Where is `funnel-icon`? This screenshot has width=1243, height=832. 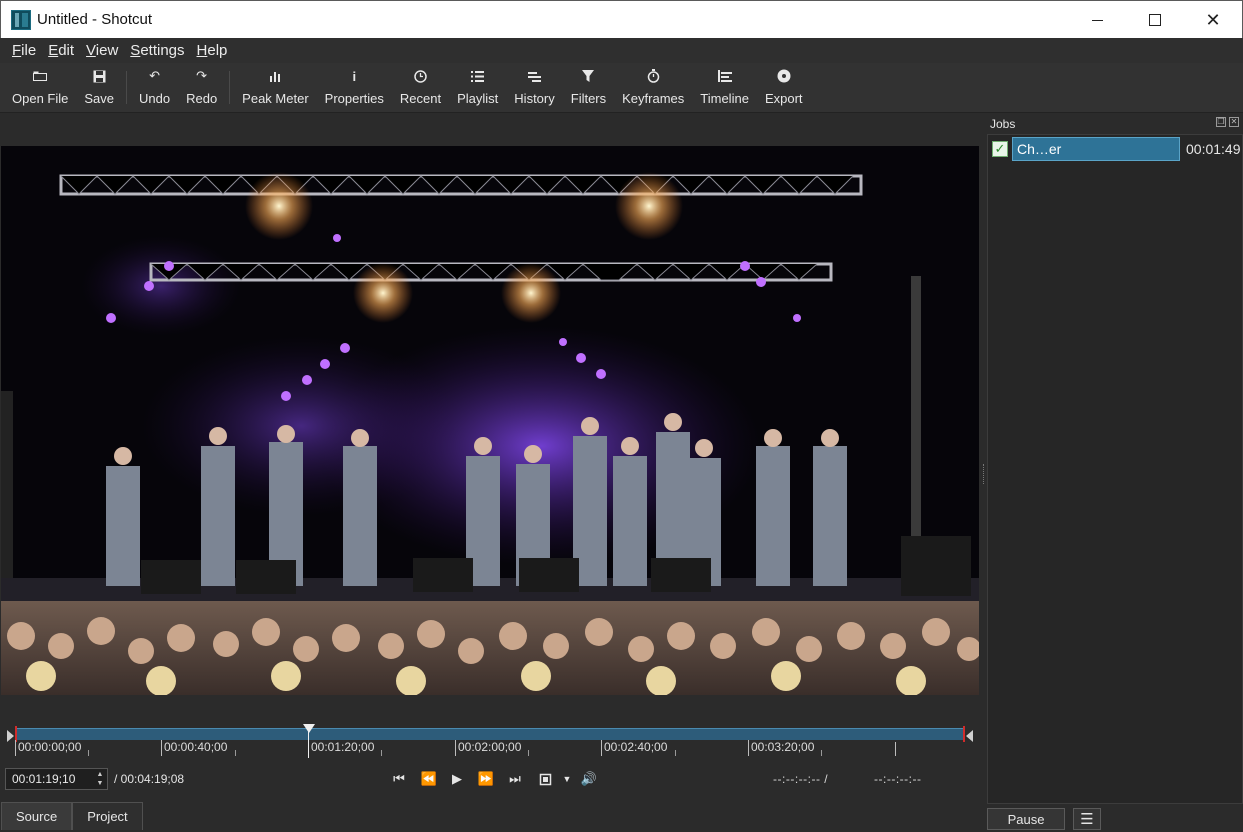
funnel-icon is located at coordinates (588, 76).